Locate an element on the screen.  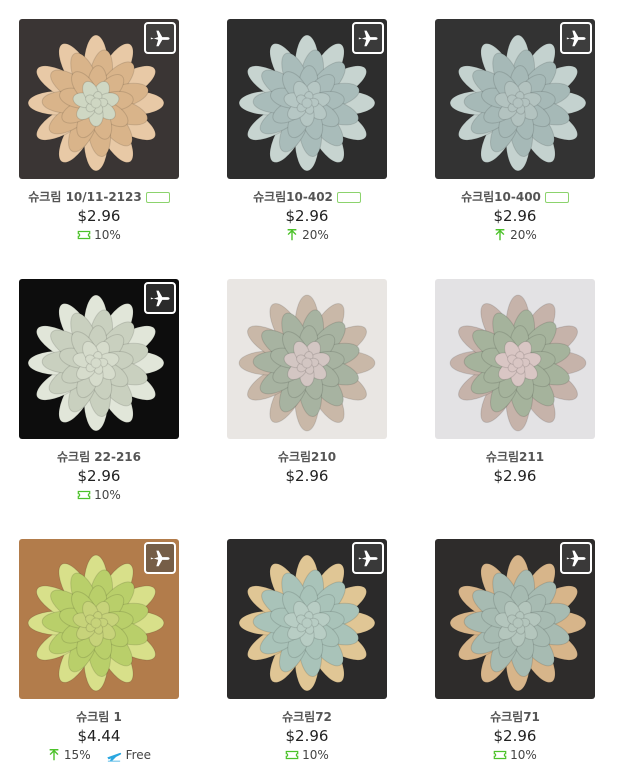
product-card: 슈크림71 $2.96 10% is located at coordinates (515, 651).